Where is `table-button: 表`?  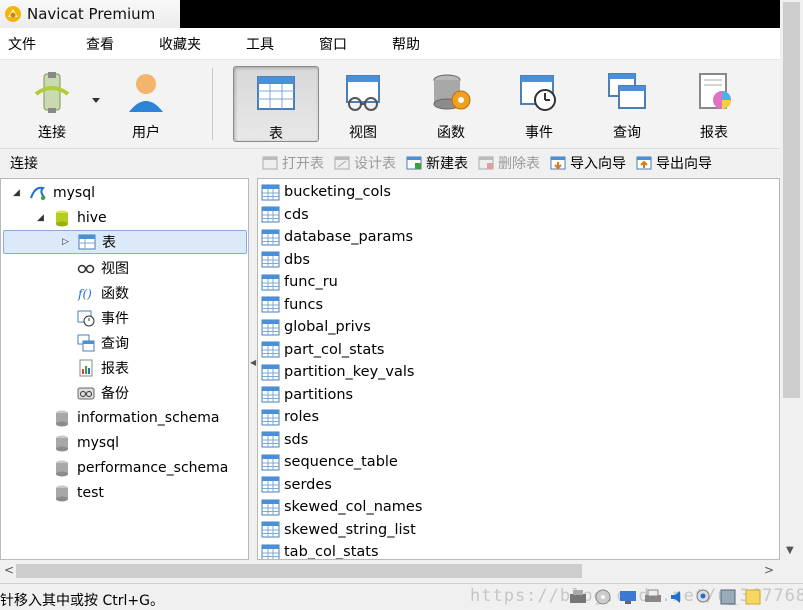
table-button: 表 is located at coordinates (276, 104).